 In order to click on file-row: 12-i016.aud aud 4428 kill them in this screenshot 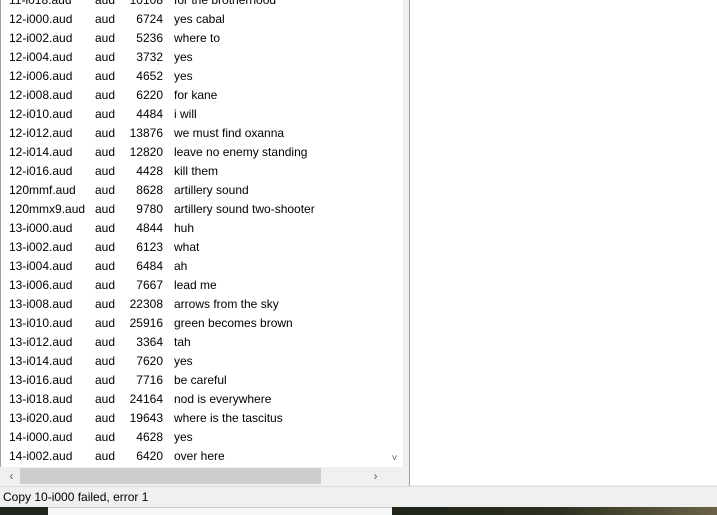, I will do `click(194, 171)`.